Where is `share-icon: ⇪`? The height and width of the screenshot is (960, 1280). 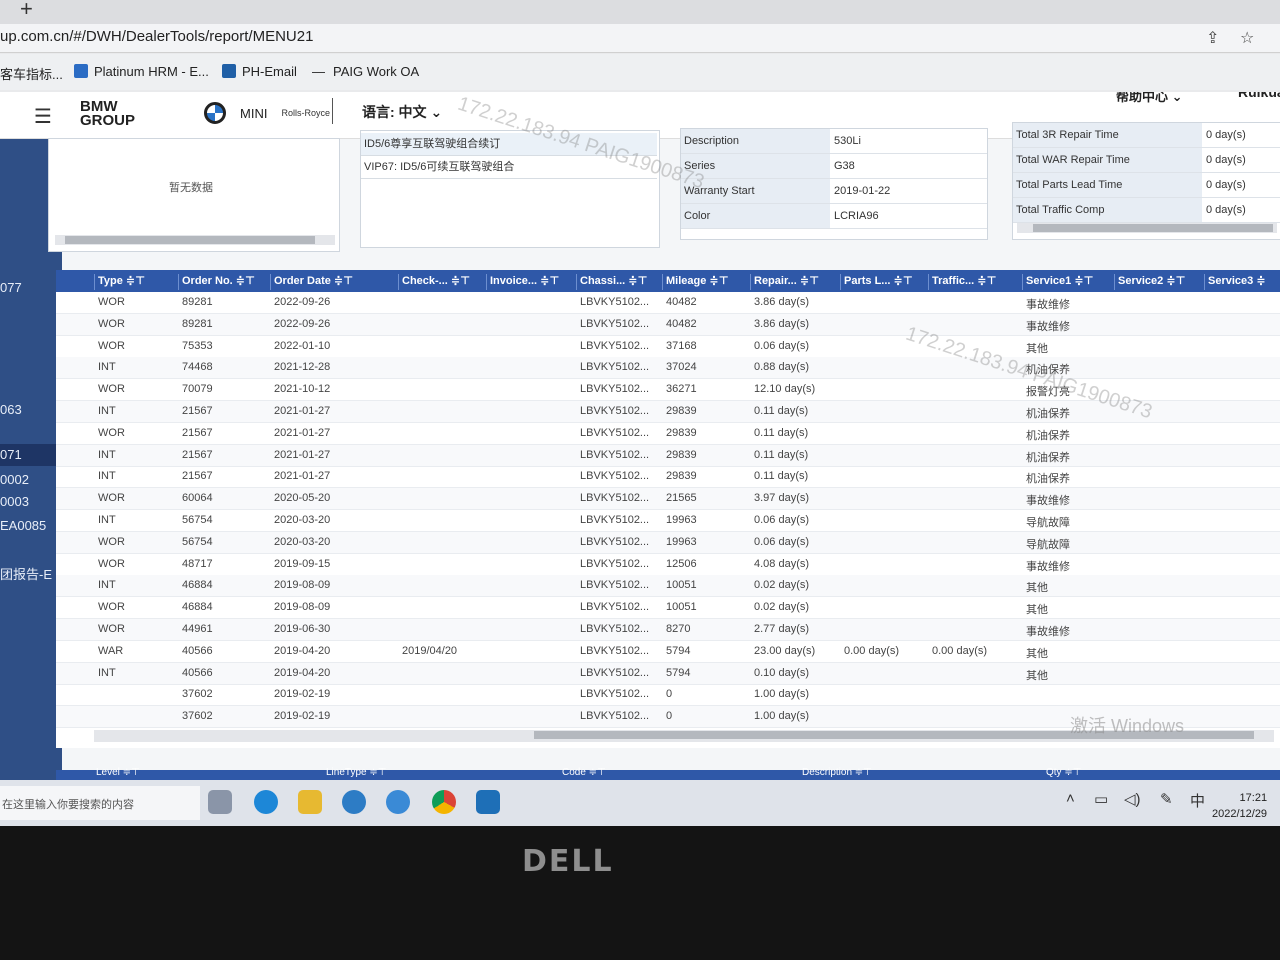 share-icon: ⇪ is located at coordinates (1212, 38).